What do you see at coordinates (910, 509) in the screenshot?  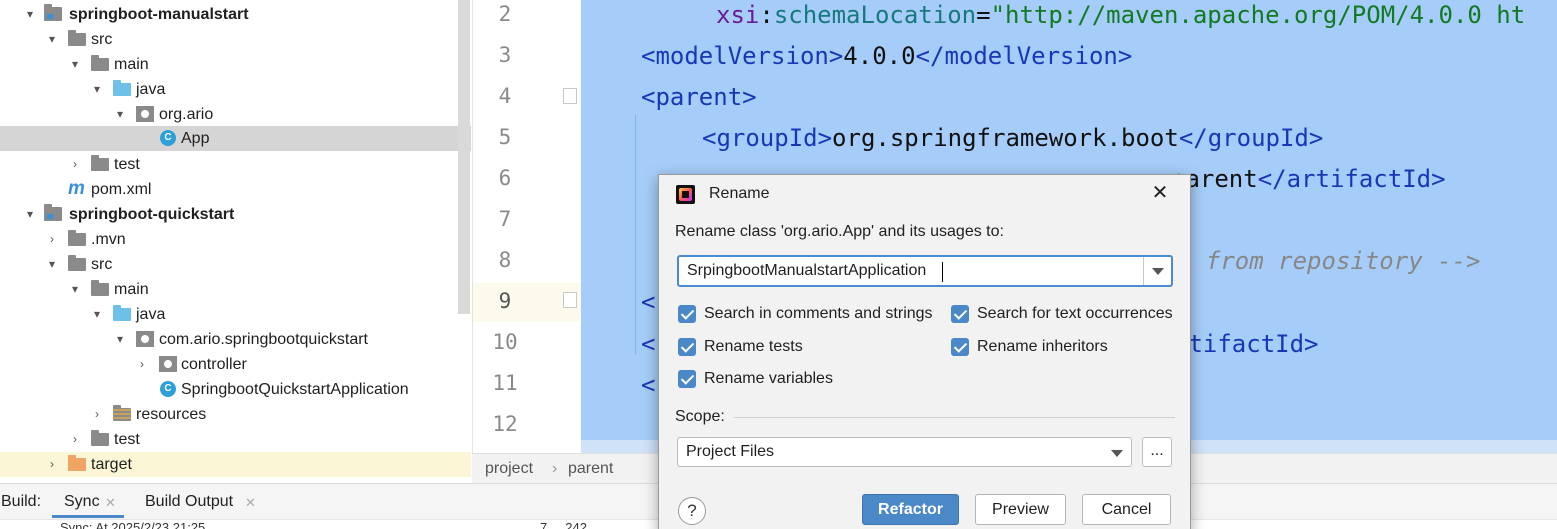 I see `refactor-button: Refactor` at bounding box center [910, 509].